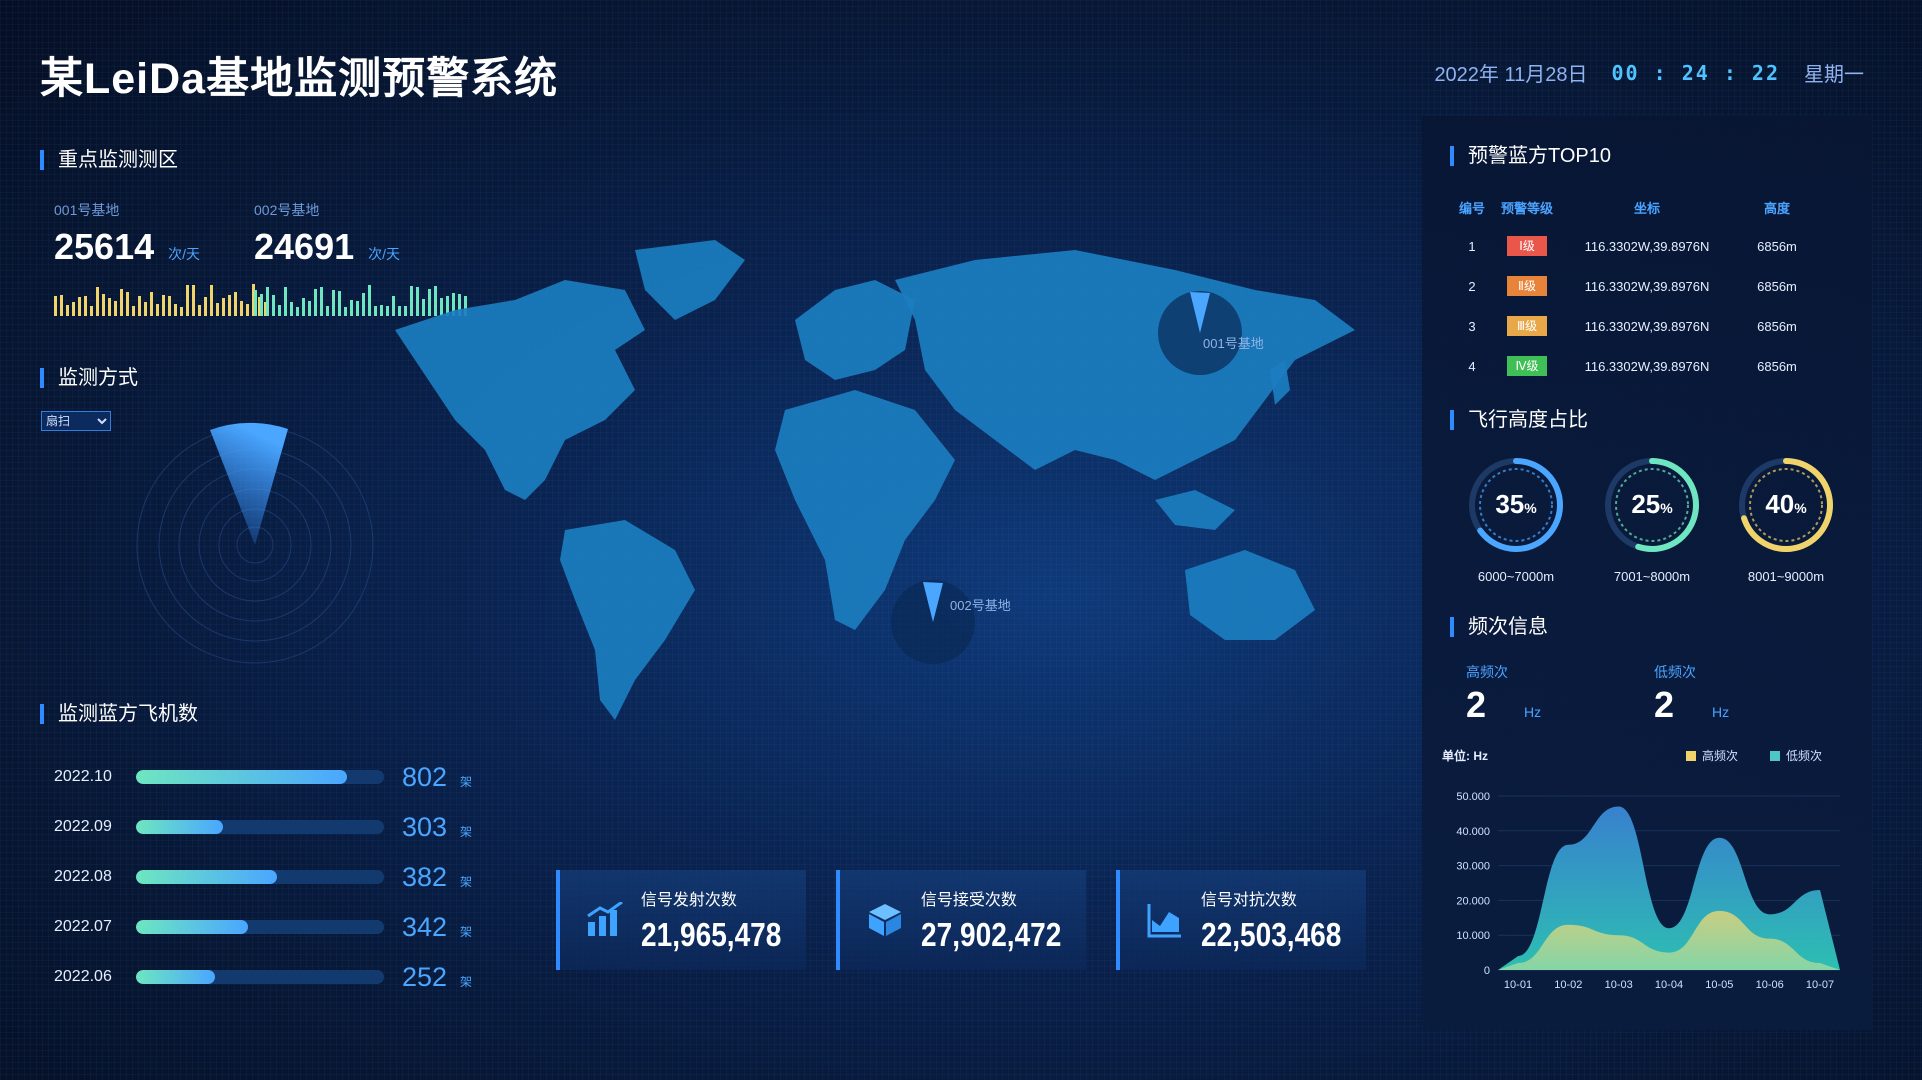 This screenshot has width=1922, height=1080. Describe the element at coordinates (1511, 75) in the screenshot. I see `date-text: 2022年 11月28日` at that location.